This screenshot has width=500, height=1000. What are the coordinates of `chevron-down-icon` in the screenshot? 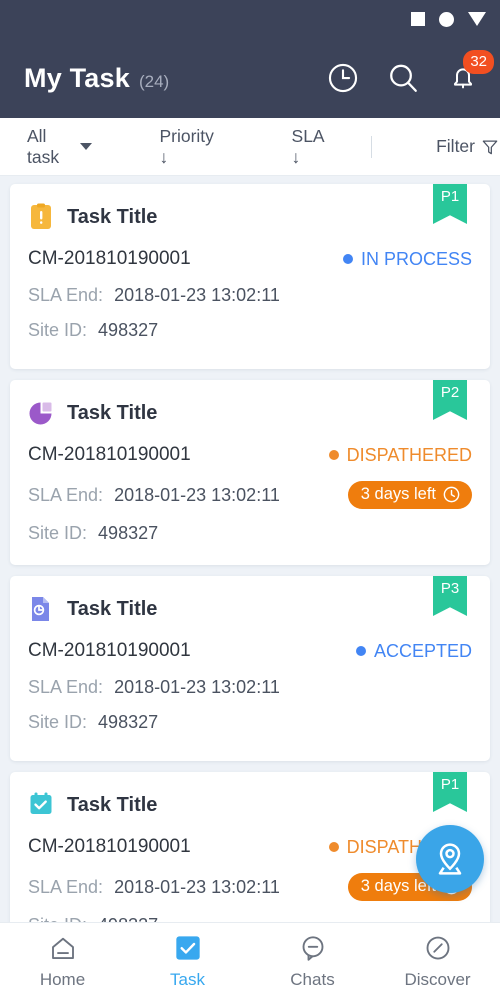 It's located at (86, 146).